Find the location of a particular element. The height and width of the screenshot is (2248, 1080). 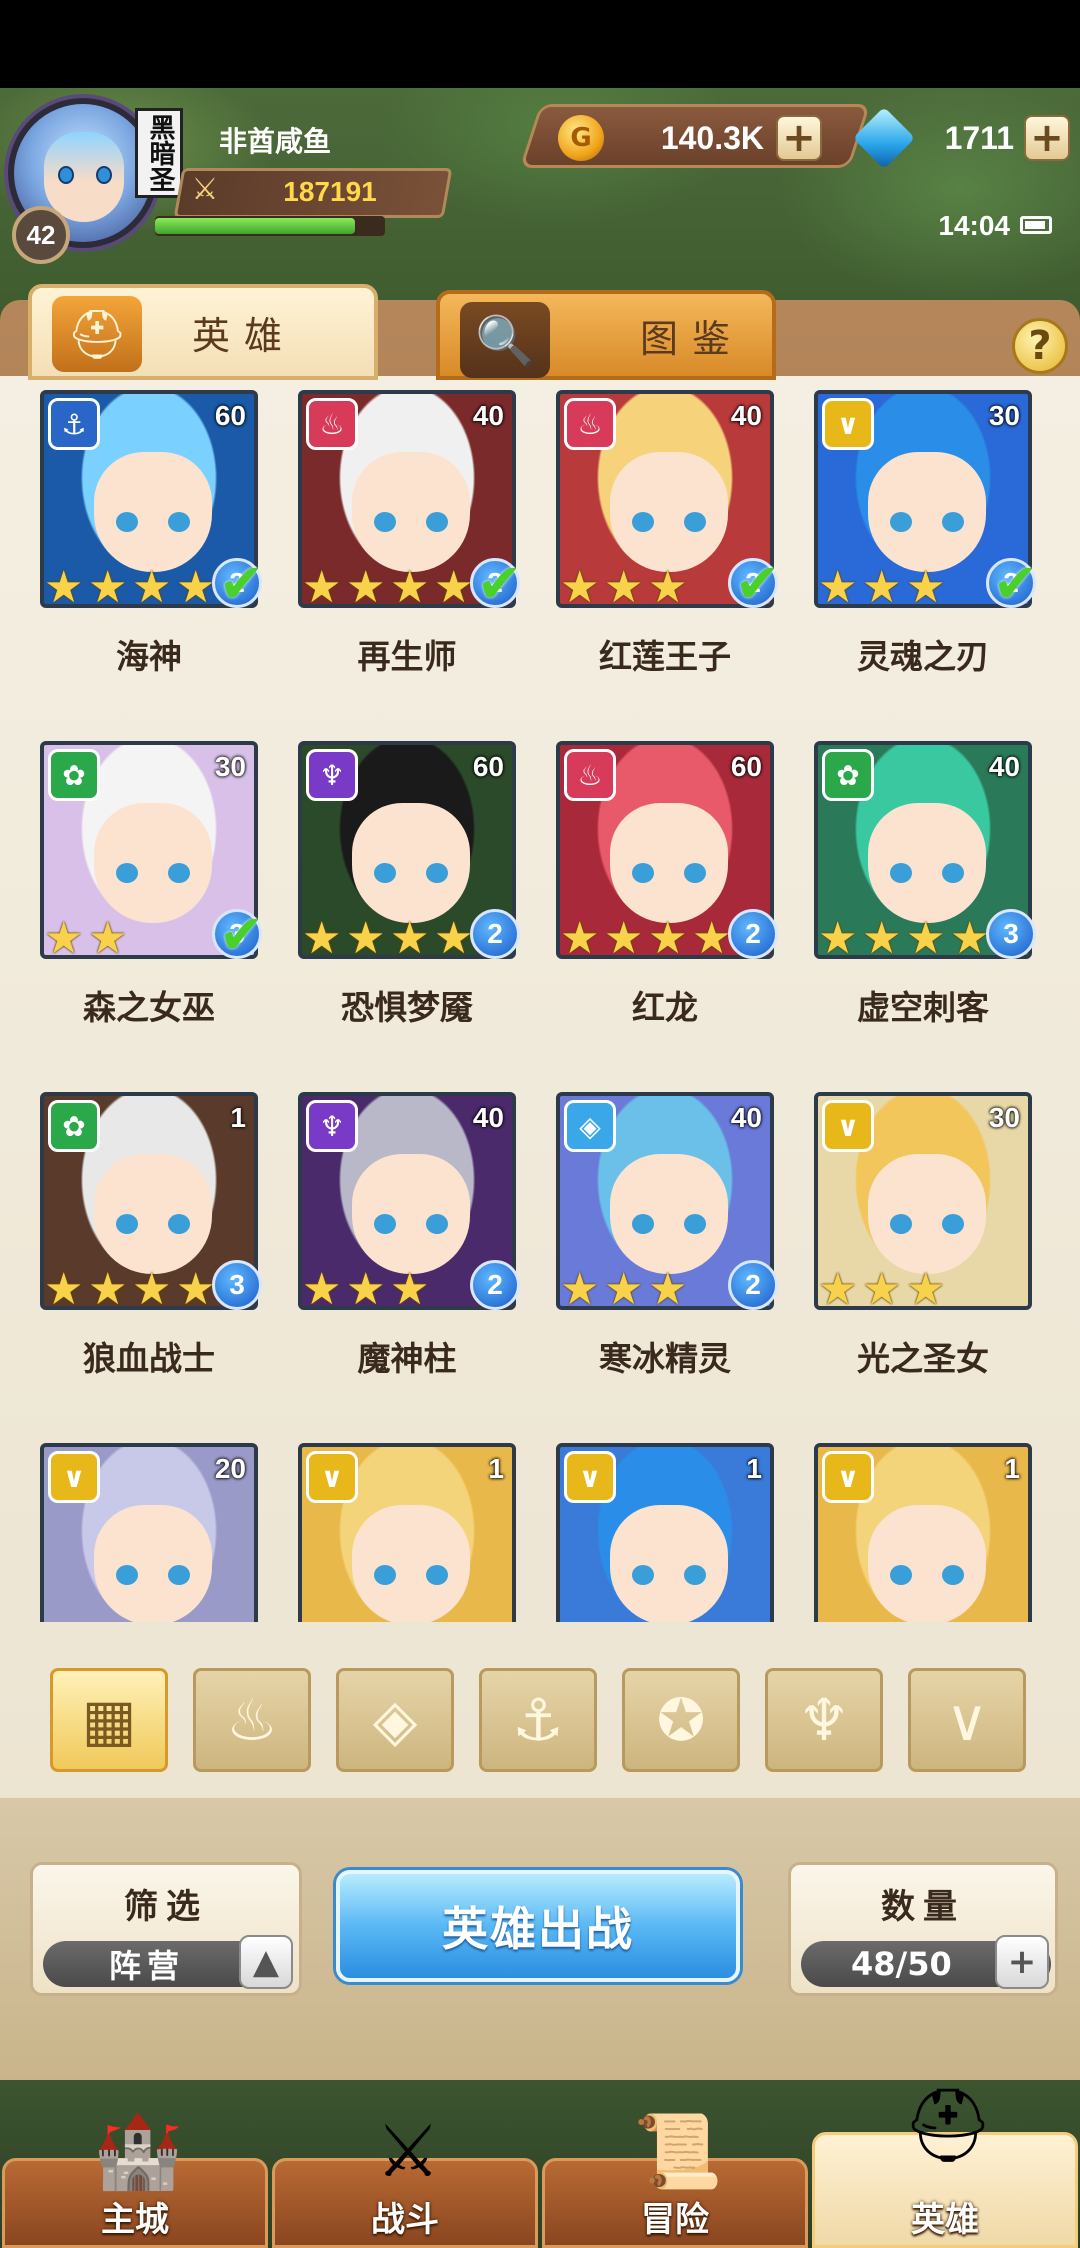

filter-dark-horns-button: ♆ is located at coordinates (824, 1720).